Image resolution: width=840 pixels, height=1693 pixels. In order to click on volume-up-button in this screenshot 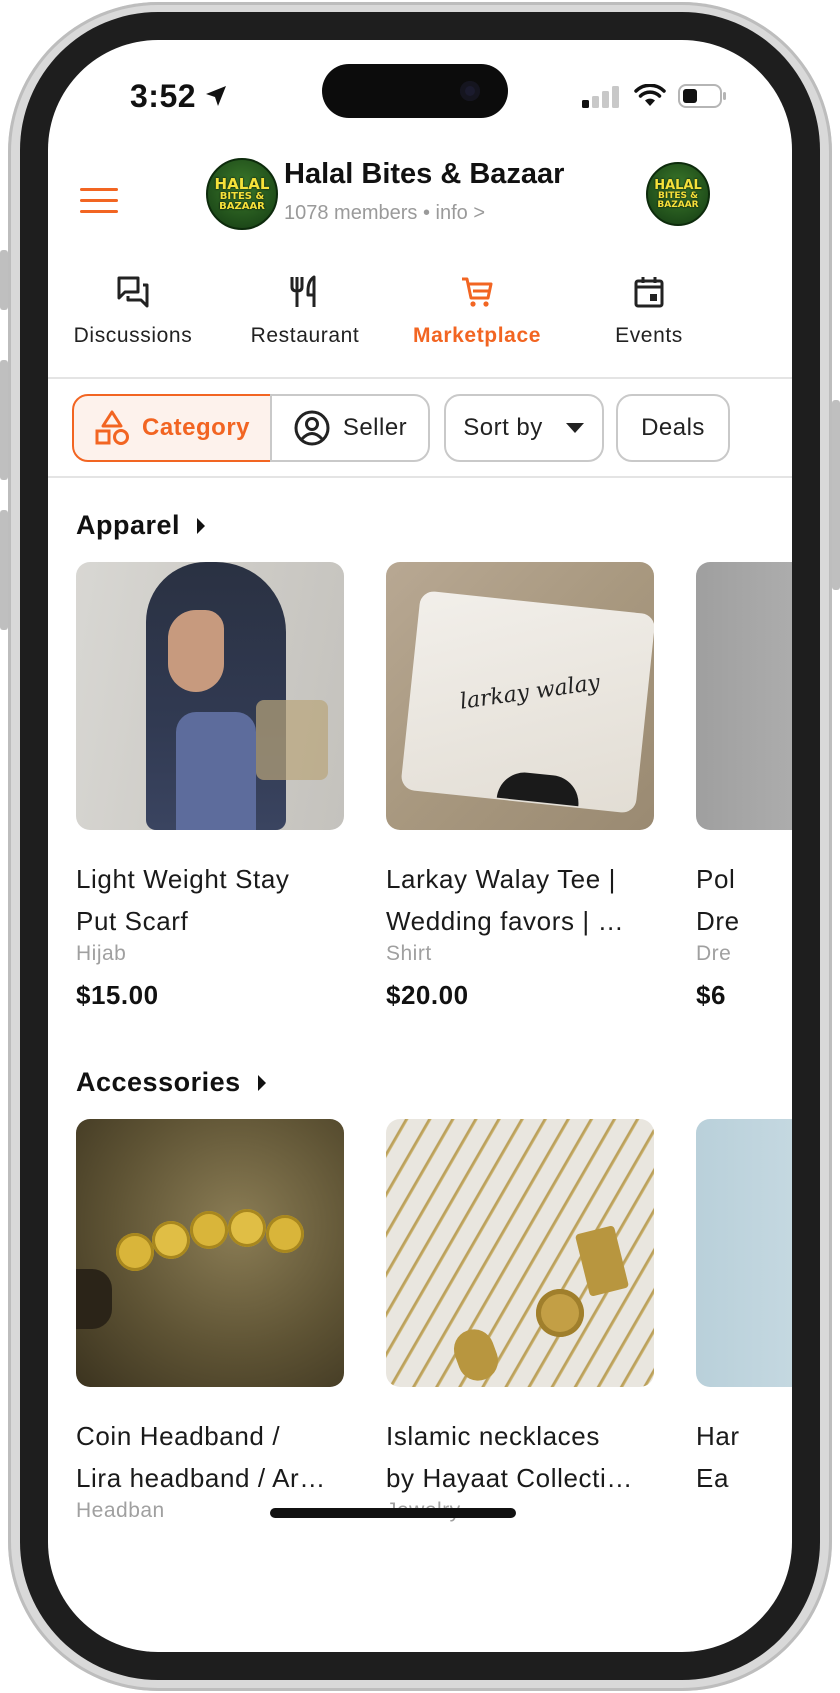, I will do `click(4, 420)`.